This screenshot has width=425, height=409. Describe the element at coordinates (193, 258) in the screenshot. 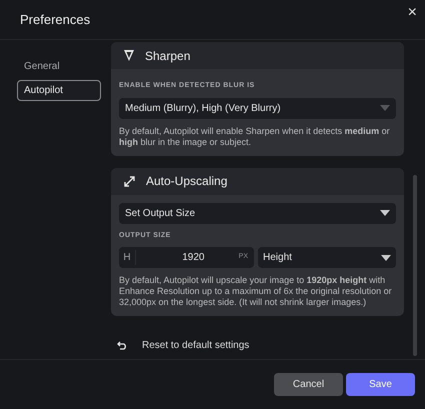

I see `size-value: 1920` at that location.